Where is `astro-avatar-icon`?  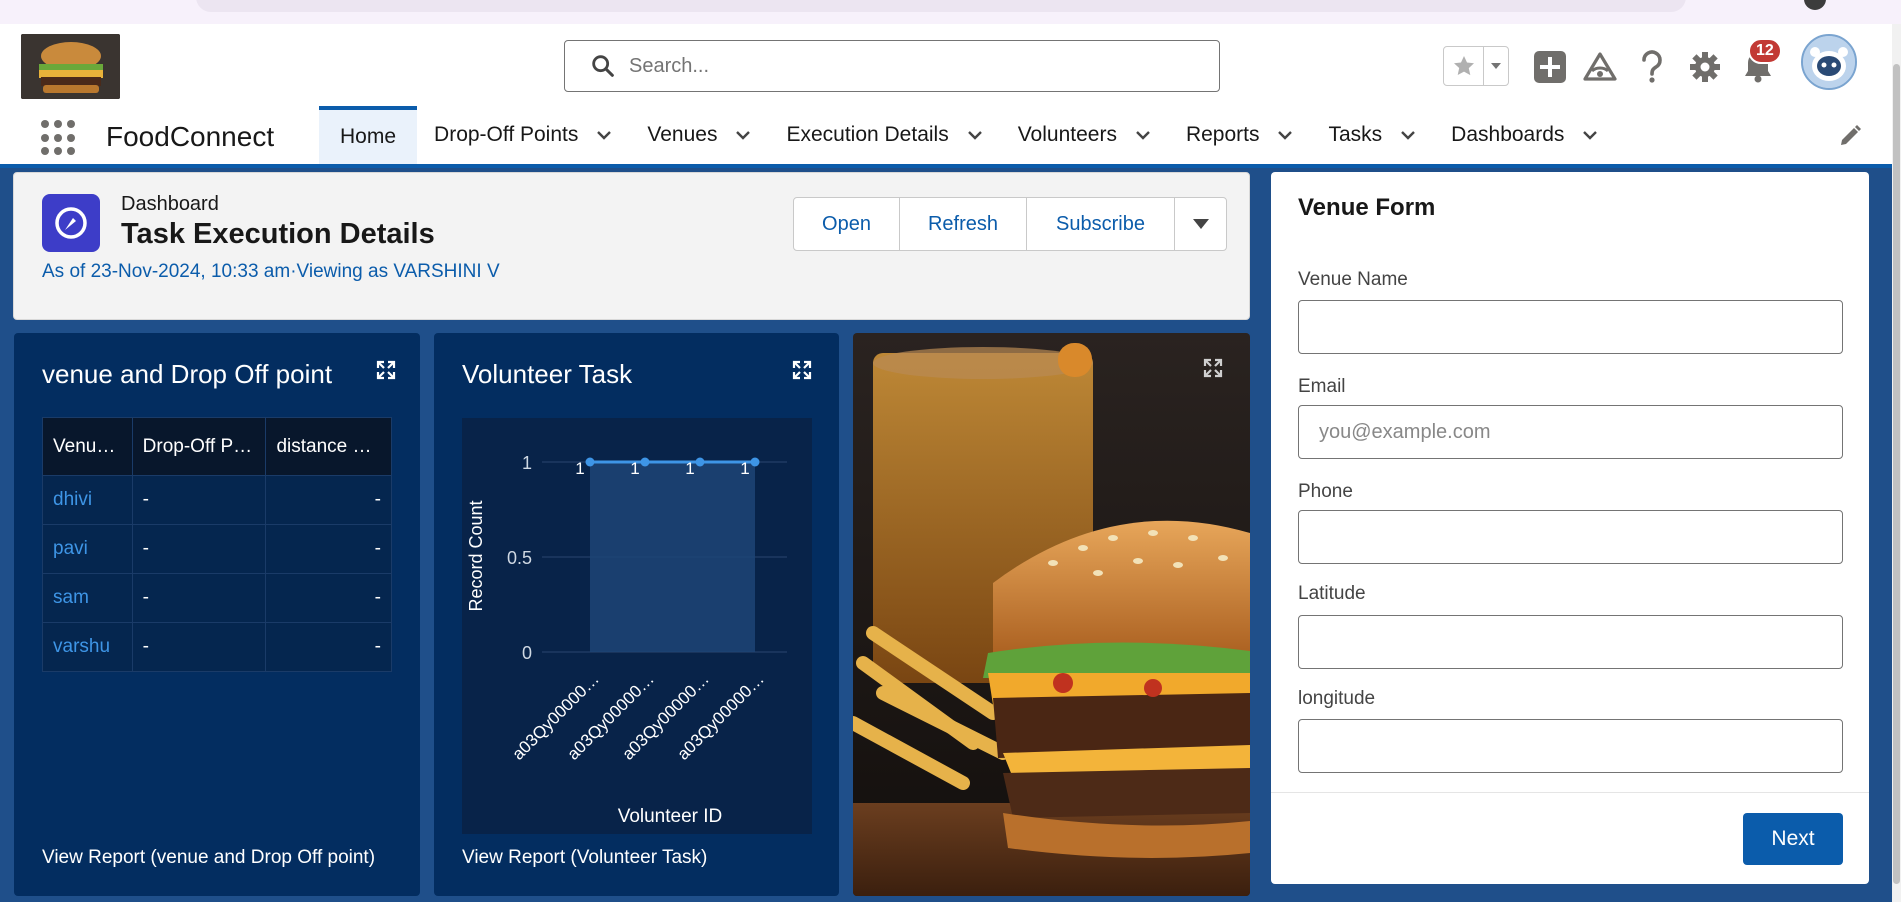
astro-avatar-icon is located at coordinates (1829, 62).